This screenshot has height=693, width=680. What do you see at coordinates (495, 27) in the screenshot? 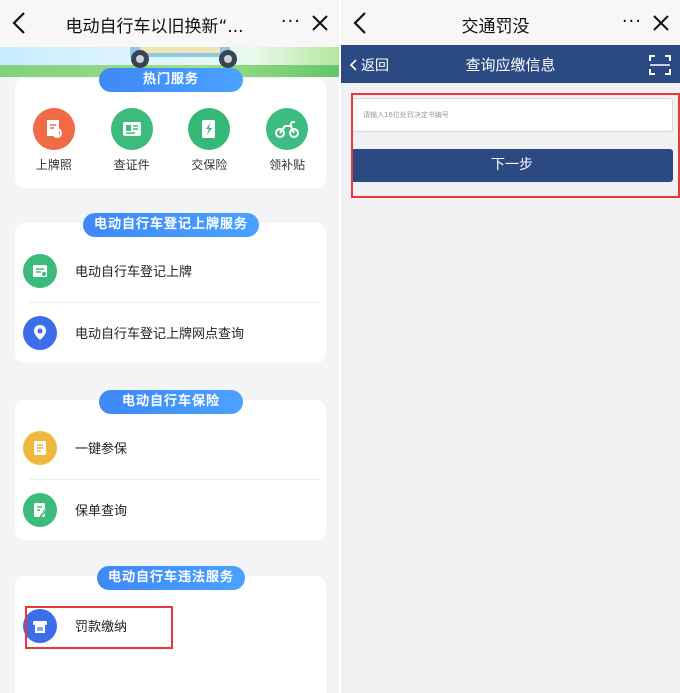
I see `page-title-right: 交通罚没` at bounding box center [495, 27].